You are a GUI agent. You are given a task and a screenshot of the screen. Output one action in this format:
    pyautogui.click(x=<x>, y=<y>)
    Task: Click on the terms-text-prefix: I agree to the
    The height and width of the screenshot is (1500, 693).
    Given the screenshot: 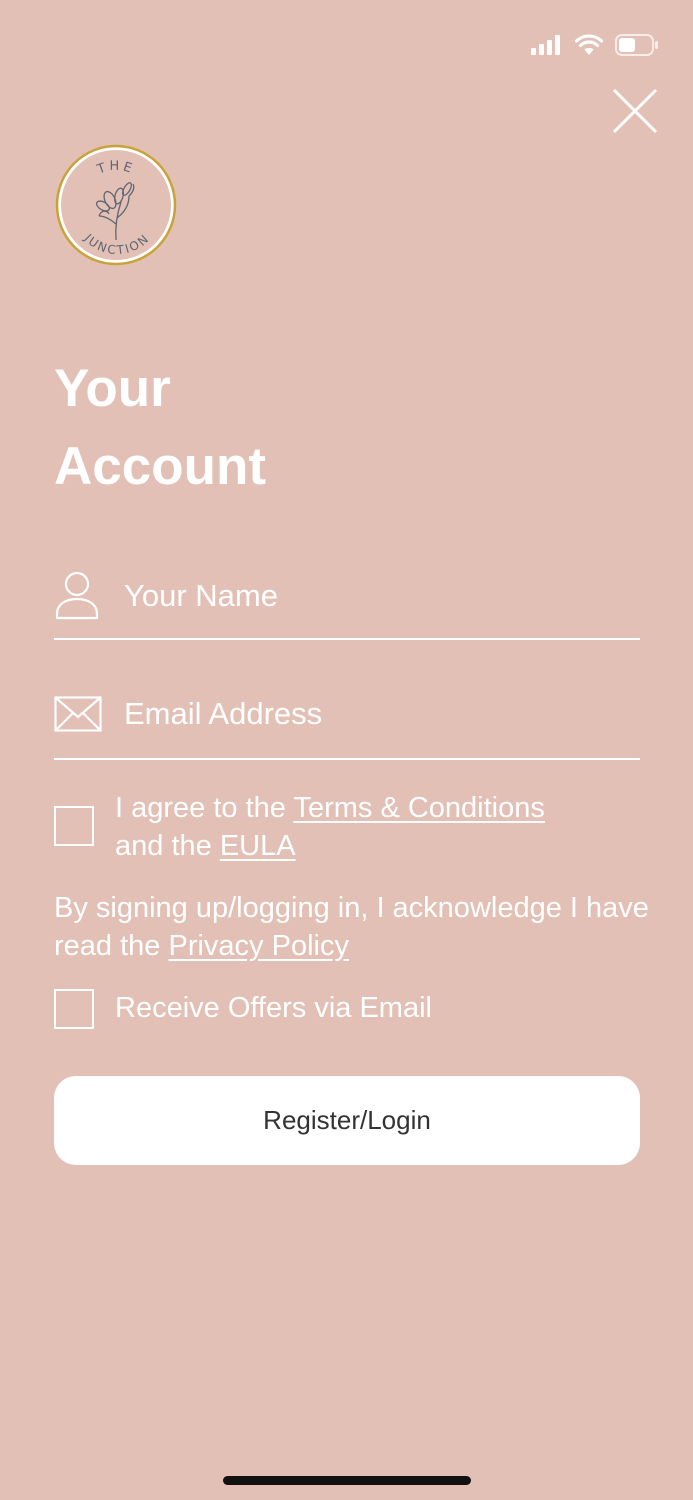 What is the action you would take?
    pyautogui.click(x=204, y=808)
    